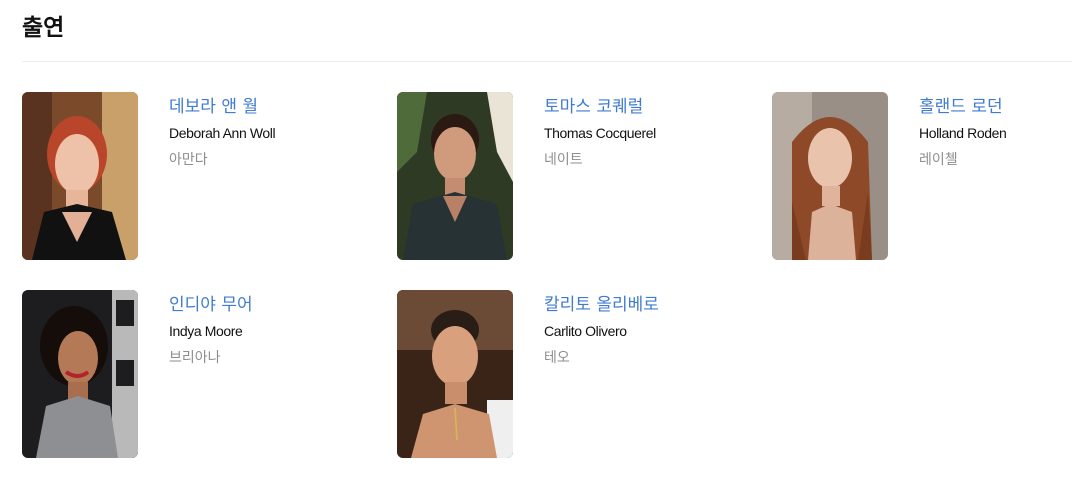 The width and height of the screenshot is (1072, 496). What do you see at coordinates (585, 331) in the screenshot?
I see `cast-name-english: Carlito Olivero` at bounding box center [585, 331].